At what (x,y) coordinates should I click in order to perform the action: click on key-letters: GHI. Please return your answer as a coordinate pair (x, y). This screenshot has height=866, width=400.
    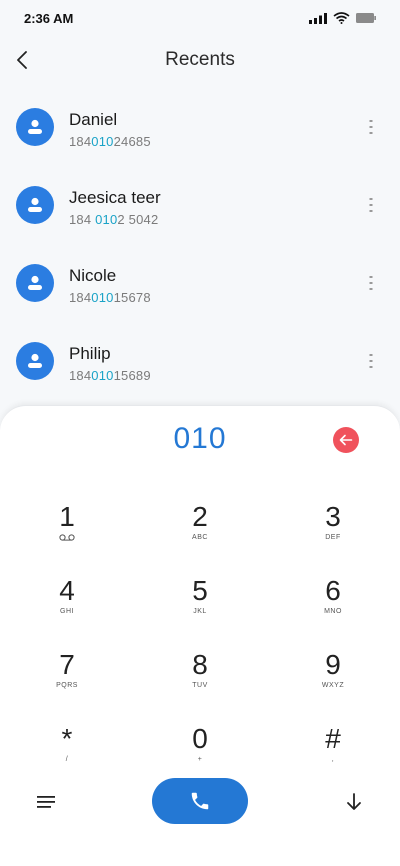
    Looking at the image, I should click on (67, 611).